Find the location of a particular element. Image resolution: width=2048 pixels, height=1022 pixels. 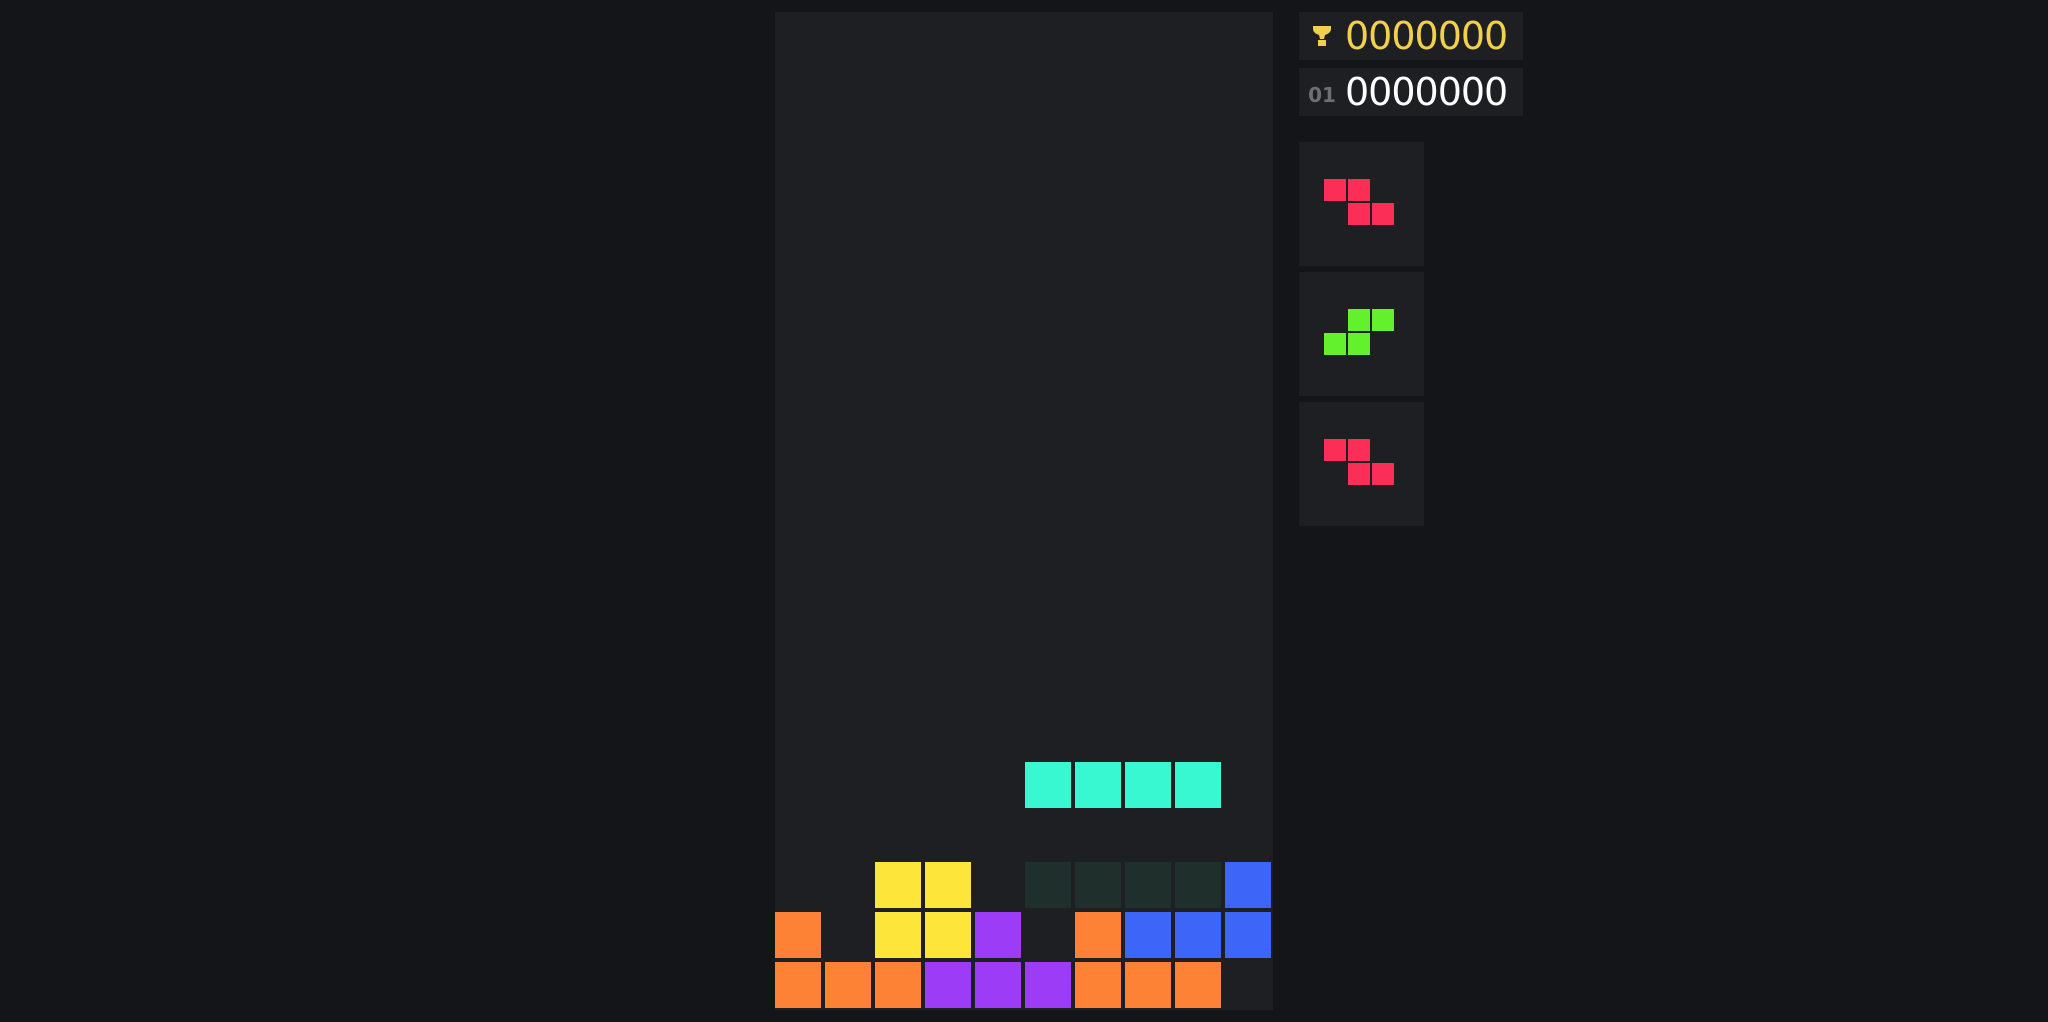

current-score-panel: 01 0000000 is located at coordinates (1411, 92).